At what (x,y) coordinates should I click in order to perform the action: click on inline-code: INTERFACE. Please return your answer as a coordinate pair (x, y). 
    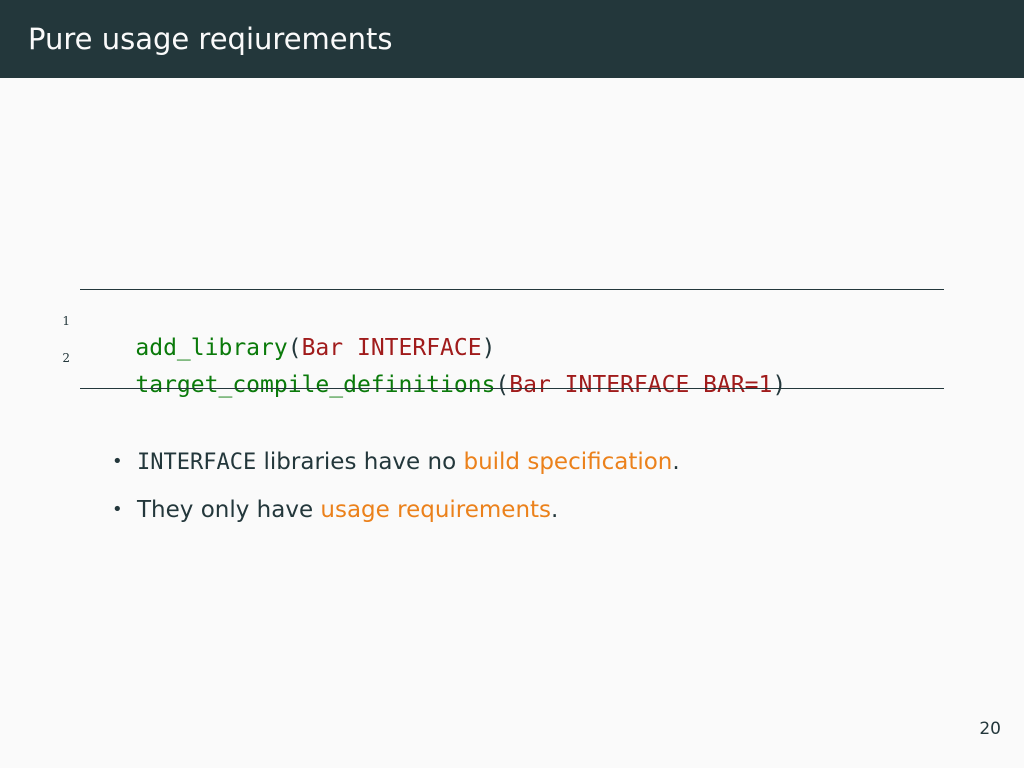
    Looking at the image, I should click on (197, 462).